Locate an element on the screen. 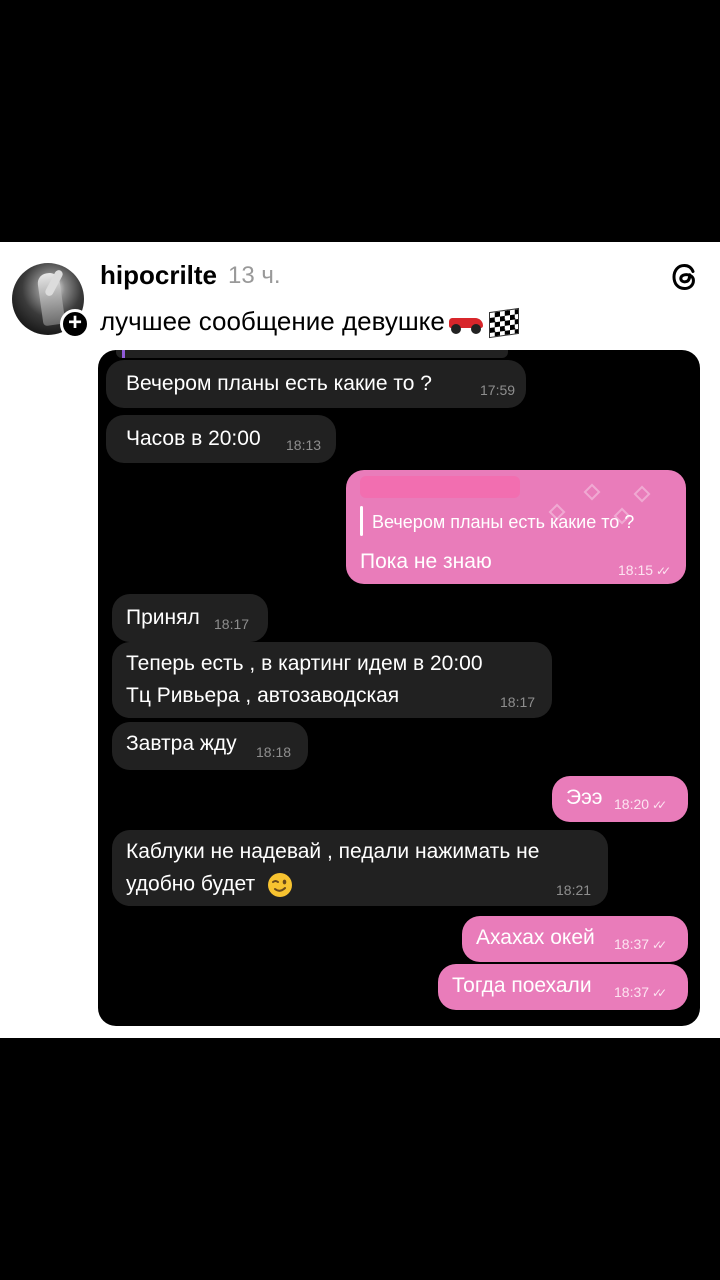  message-outgoing: Ахахах окей 18:37 ✓✓ is located at coordinates (575, 939).